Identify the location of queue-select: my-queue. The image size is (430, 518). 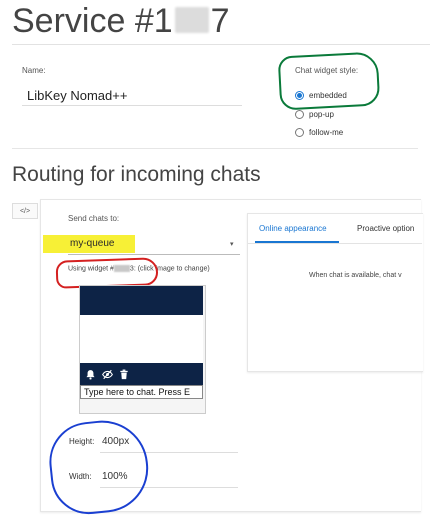
(92, 243).